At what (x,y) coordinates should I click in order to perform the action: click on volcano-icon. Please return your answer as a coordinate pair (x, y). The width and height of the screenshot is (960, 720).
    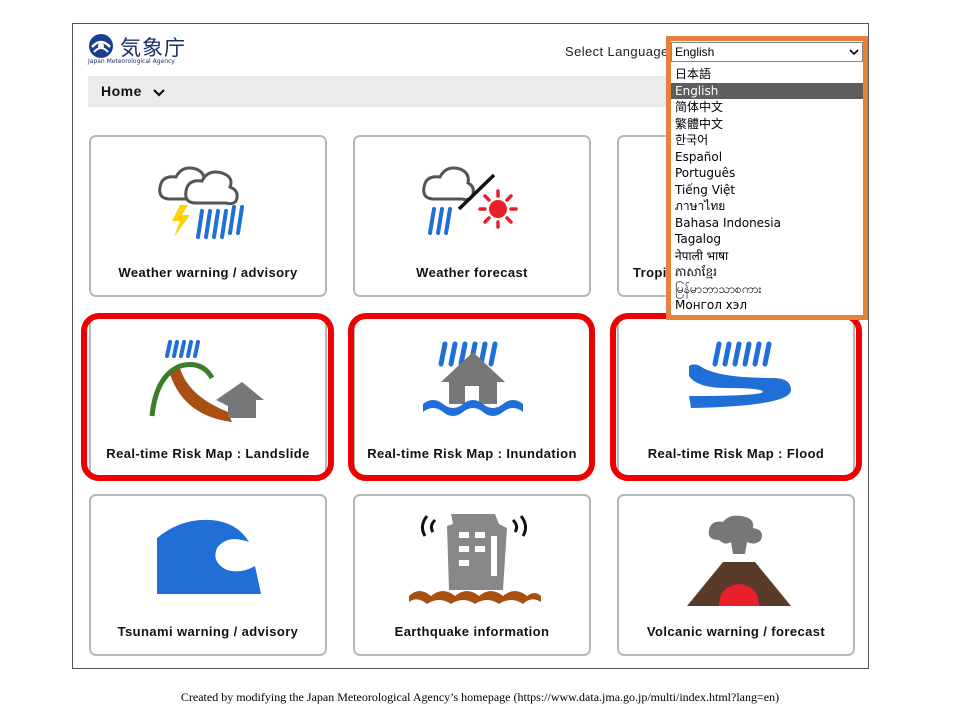
    Looking at the image, I should click on (739, 560).